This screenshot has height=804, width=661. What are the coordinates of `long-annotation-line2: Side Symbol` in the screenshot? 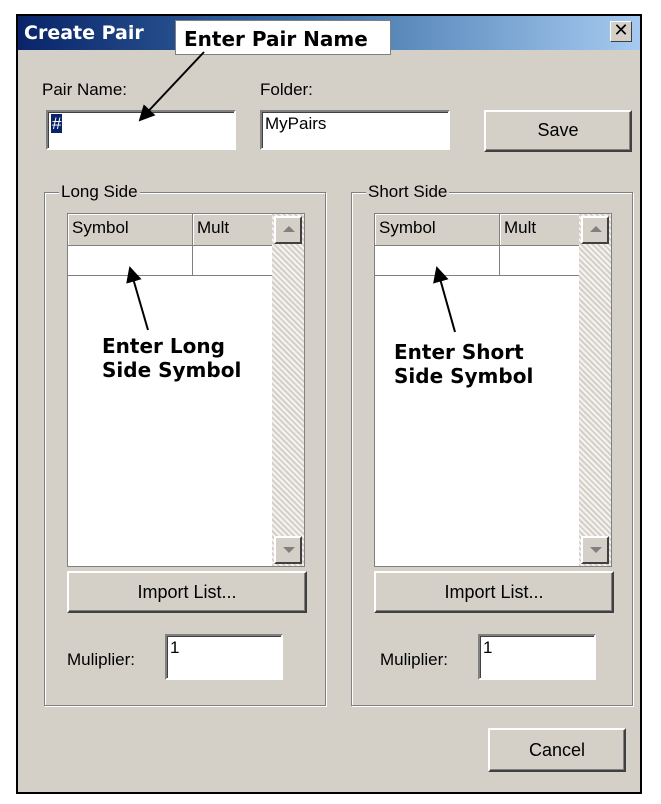 It's located at (172, 370).